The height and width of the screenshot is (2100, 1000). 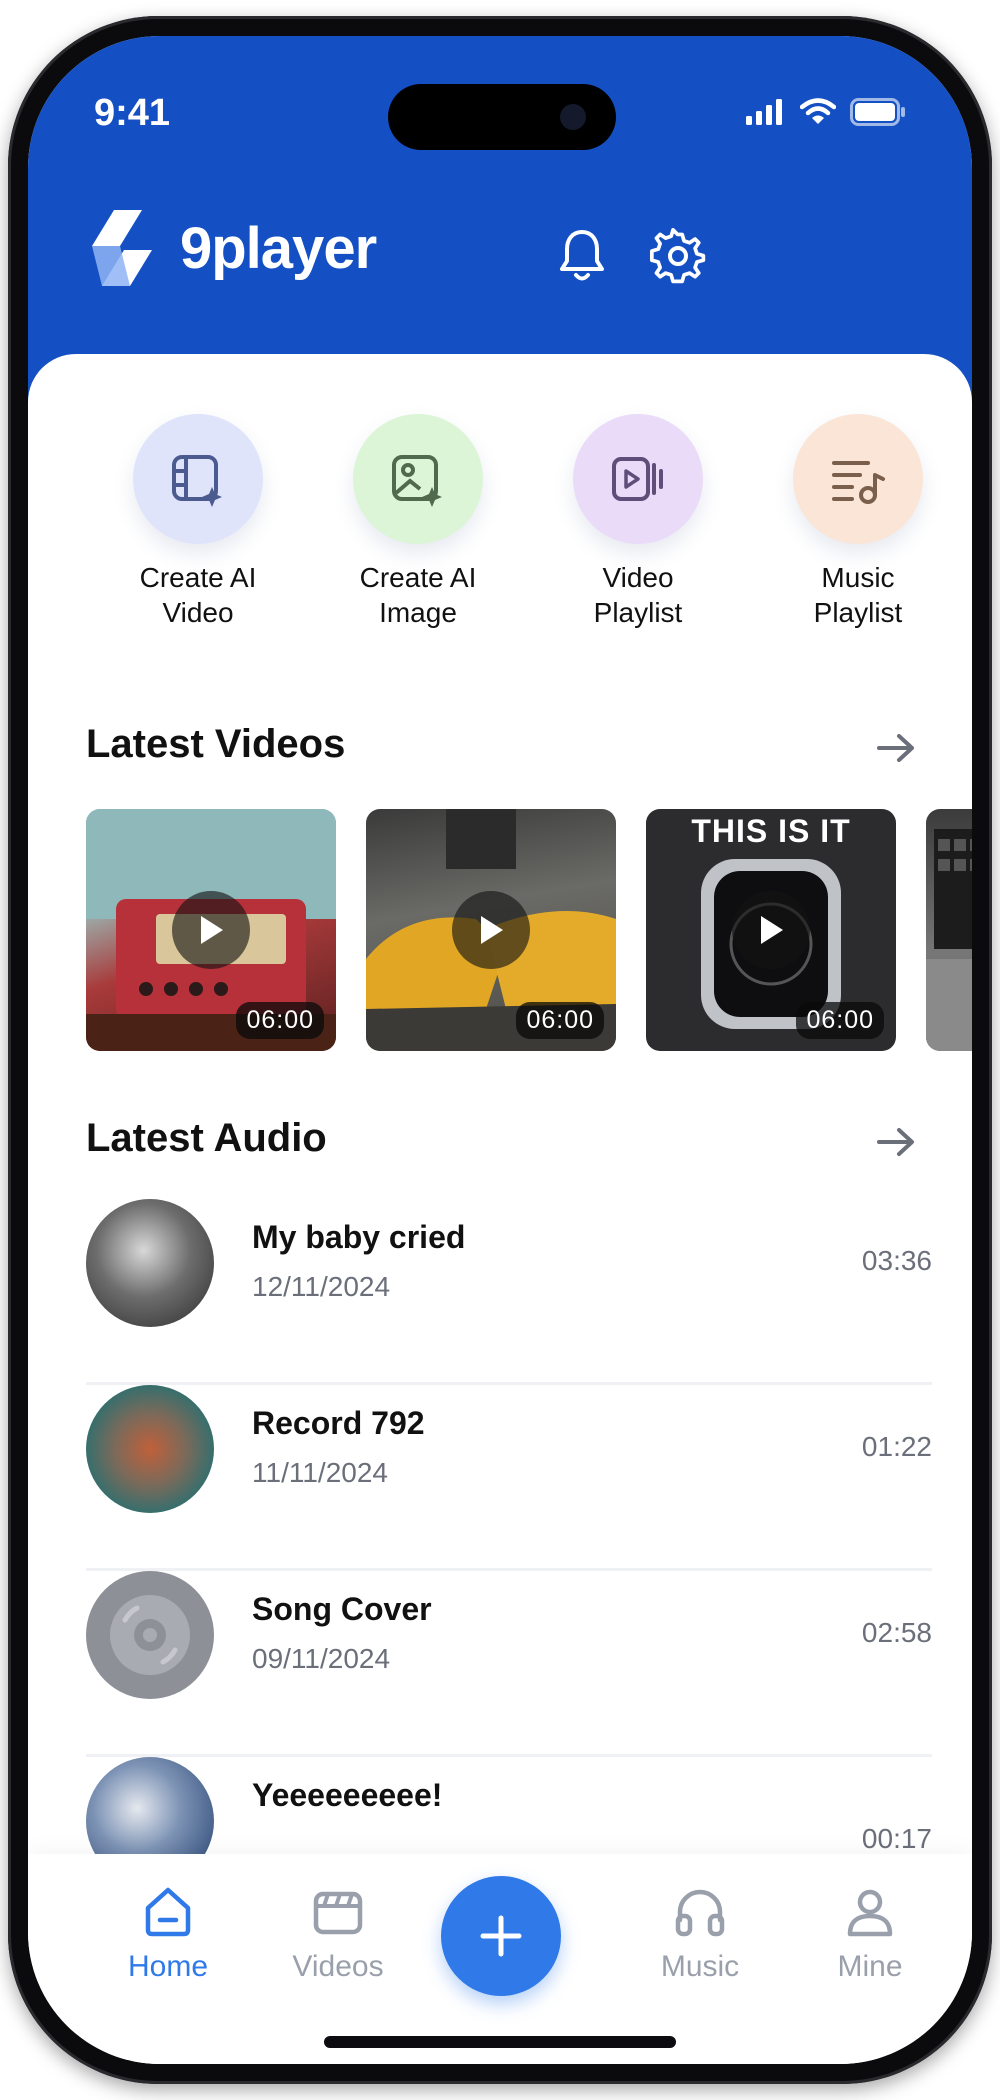 I want to click on audio-date: 09/11/2024, so click(x=321, y=1658).